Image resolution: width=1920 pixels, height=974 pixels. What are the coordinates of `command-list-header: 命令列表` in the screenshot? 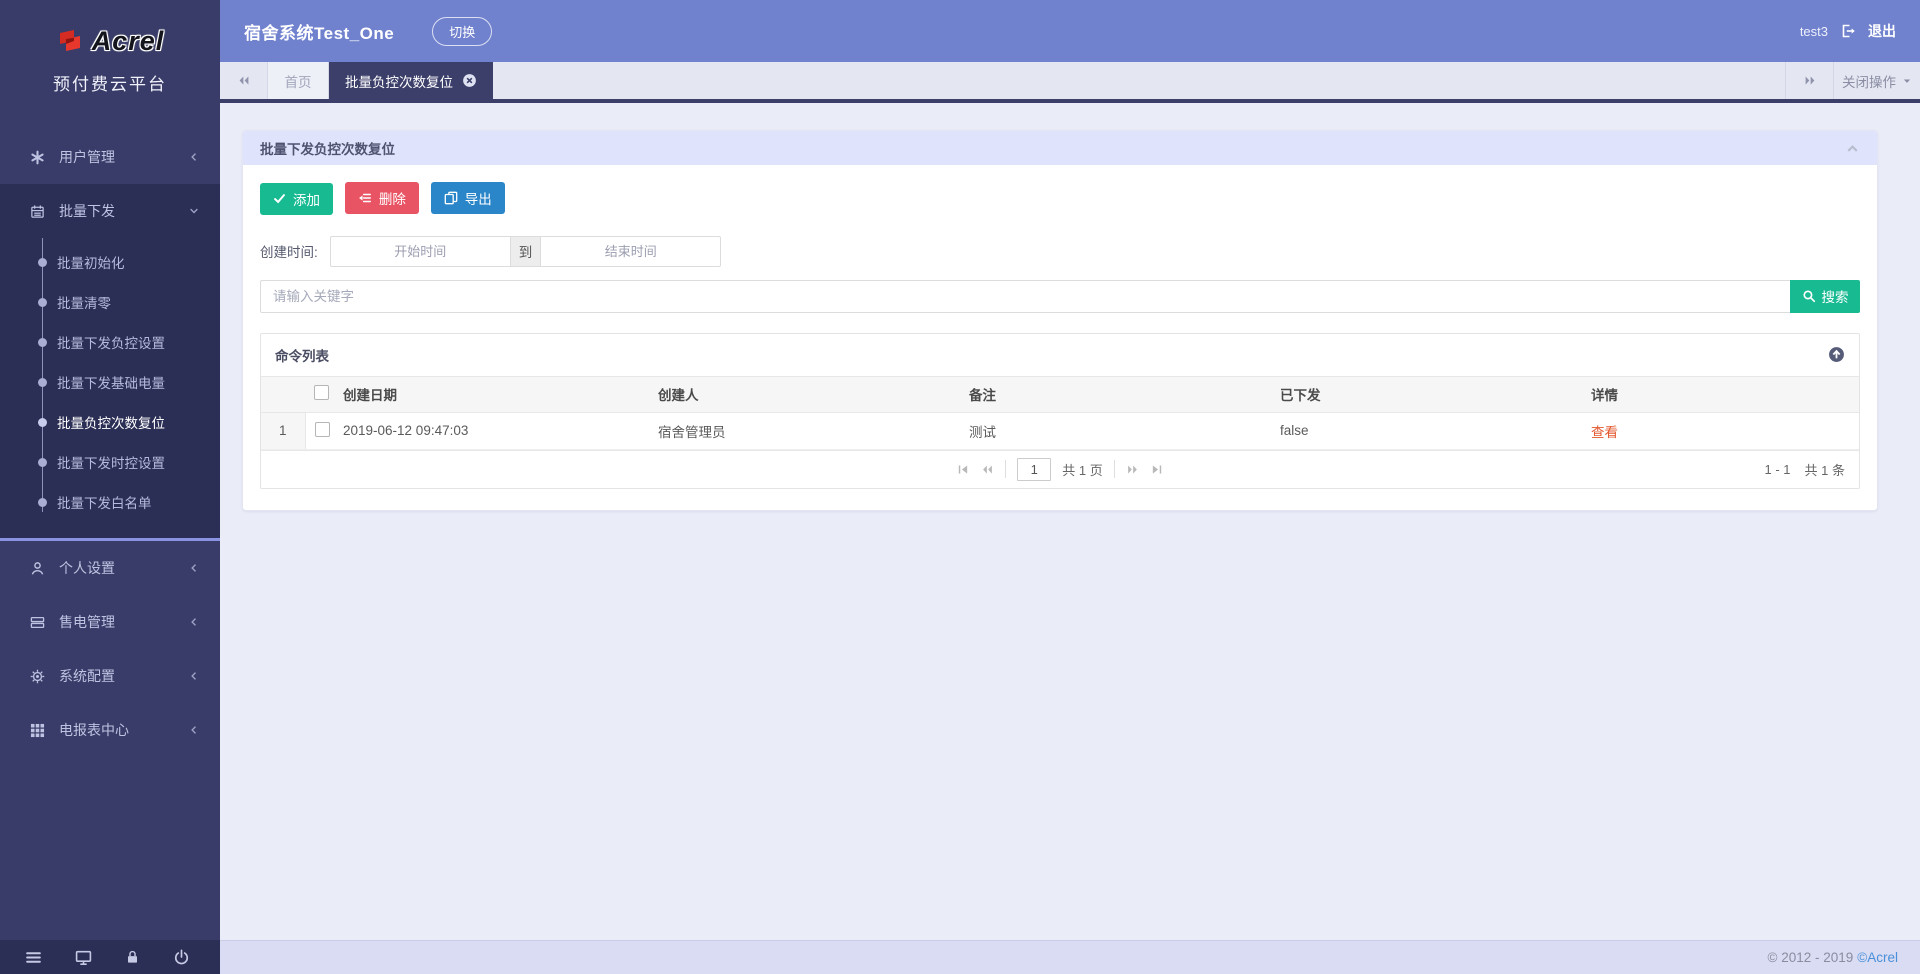 It's located at (1060, 355).